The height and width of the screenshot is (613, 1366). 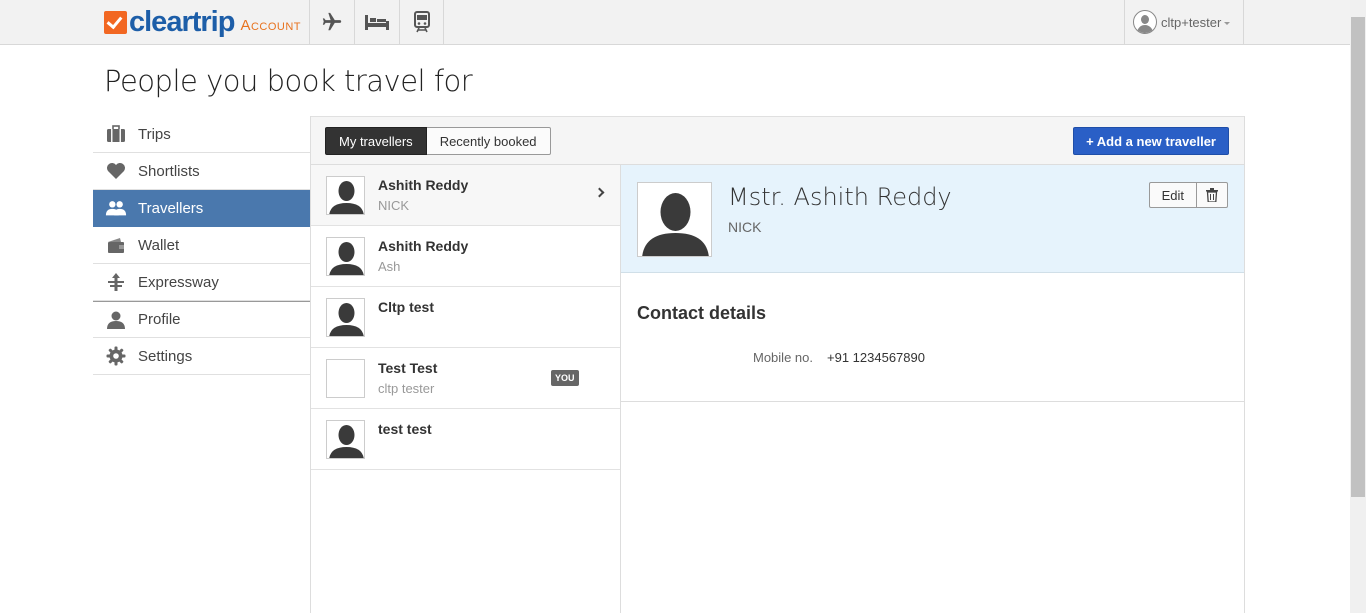 What do you see at coordinates (405, 429) in the screenshot?
I see `traveller-name: test test` at bounding box center [405, 429].